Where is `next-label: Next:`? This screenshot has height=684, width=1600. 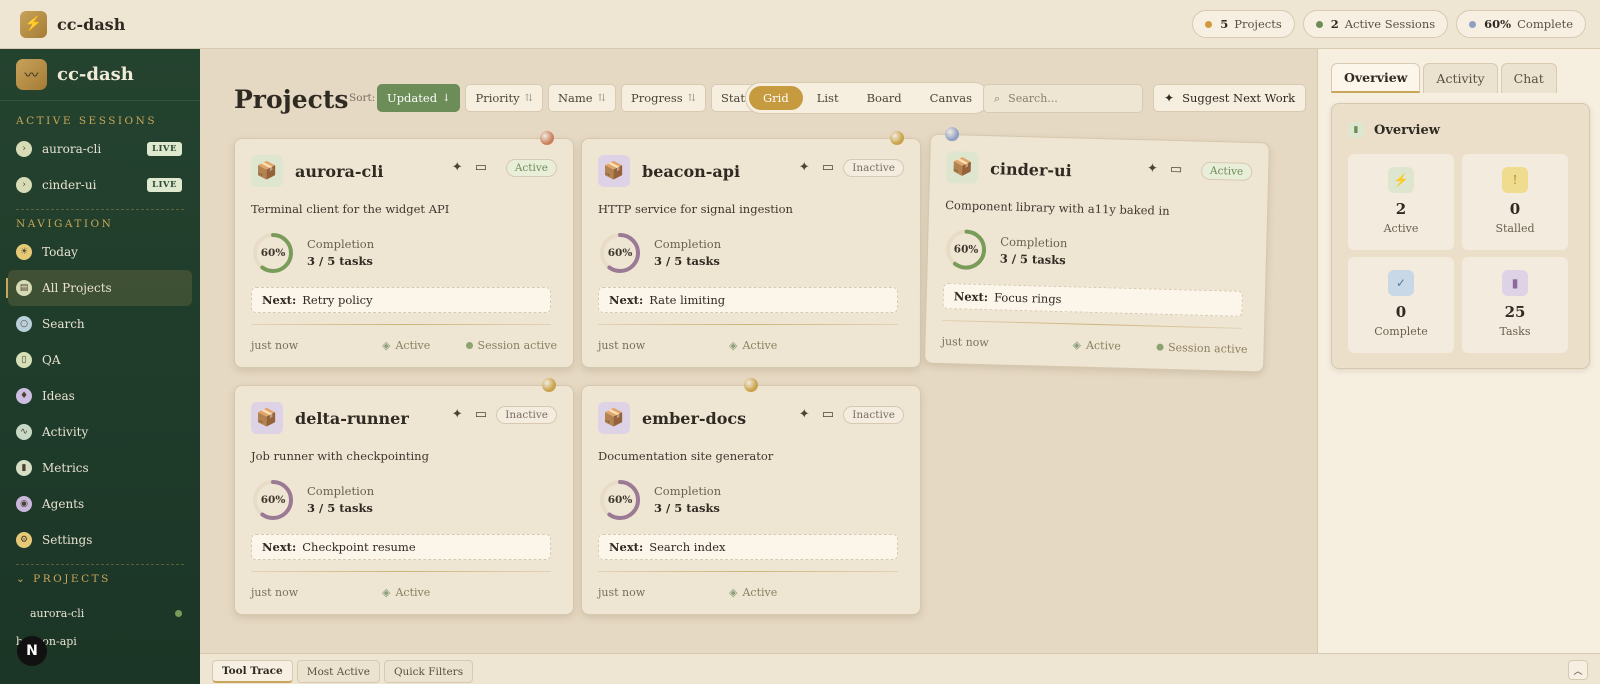 next-label: Next: is located at coordinates (626, 300).